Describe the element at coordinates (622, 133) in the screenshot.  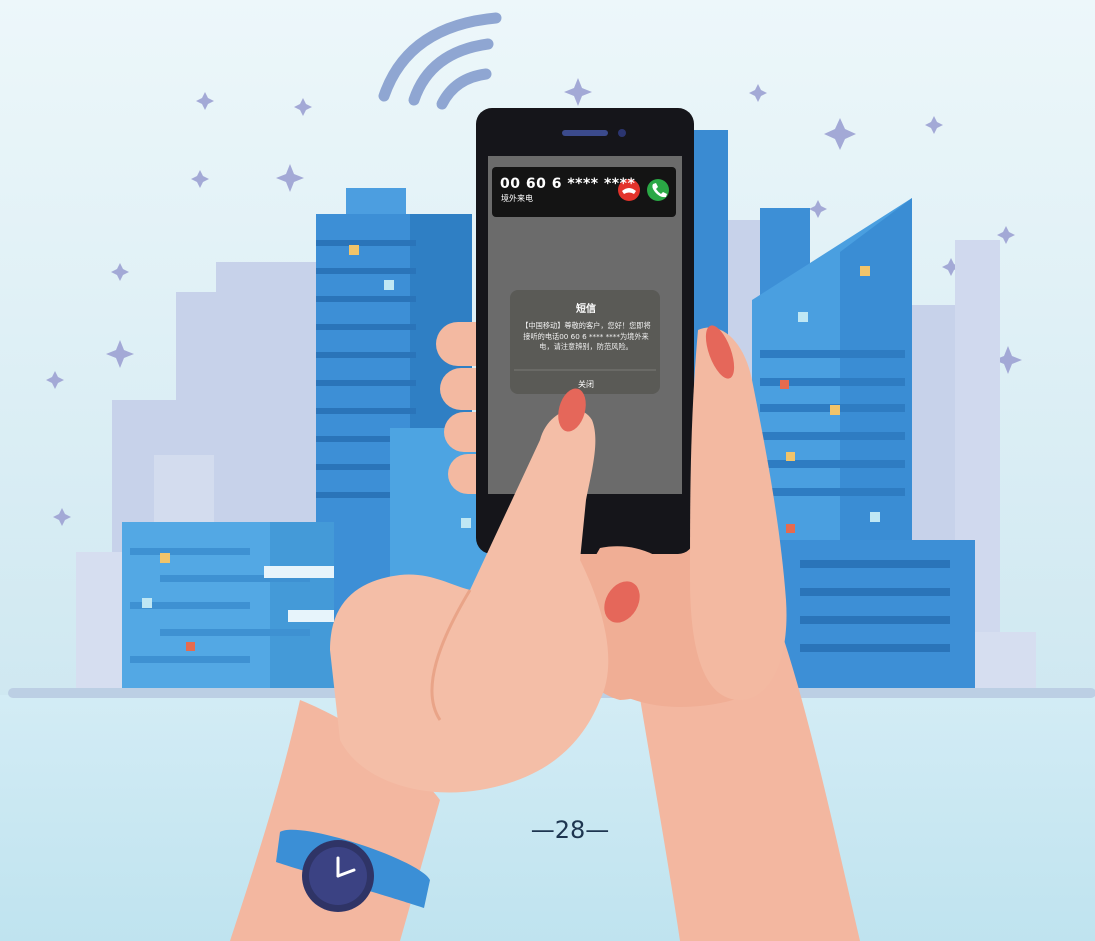
I see `phone-camera` at that location.